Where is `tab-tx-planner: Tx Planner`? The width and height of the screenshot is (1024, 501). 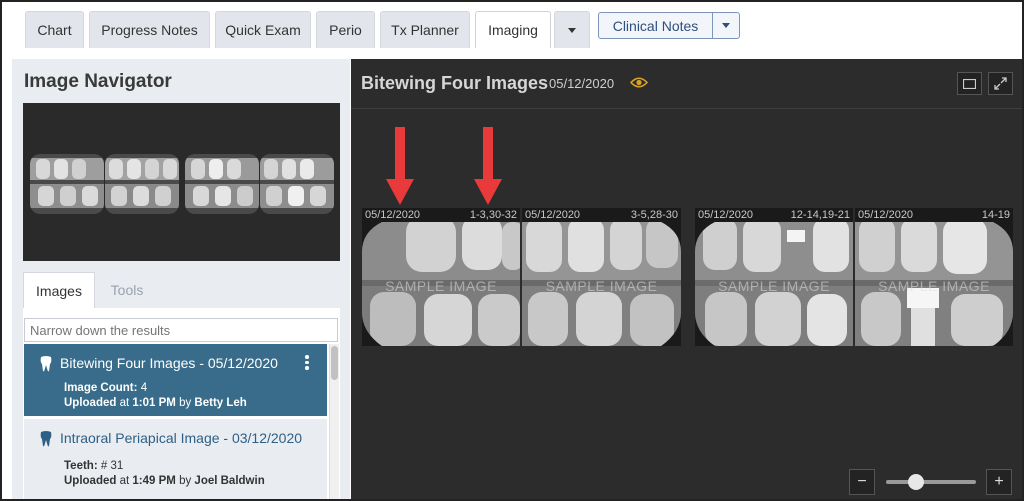
tab-tx-planner: Tx Planner is located at coordinates (425, 29).